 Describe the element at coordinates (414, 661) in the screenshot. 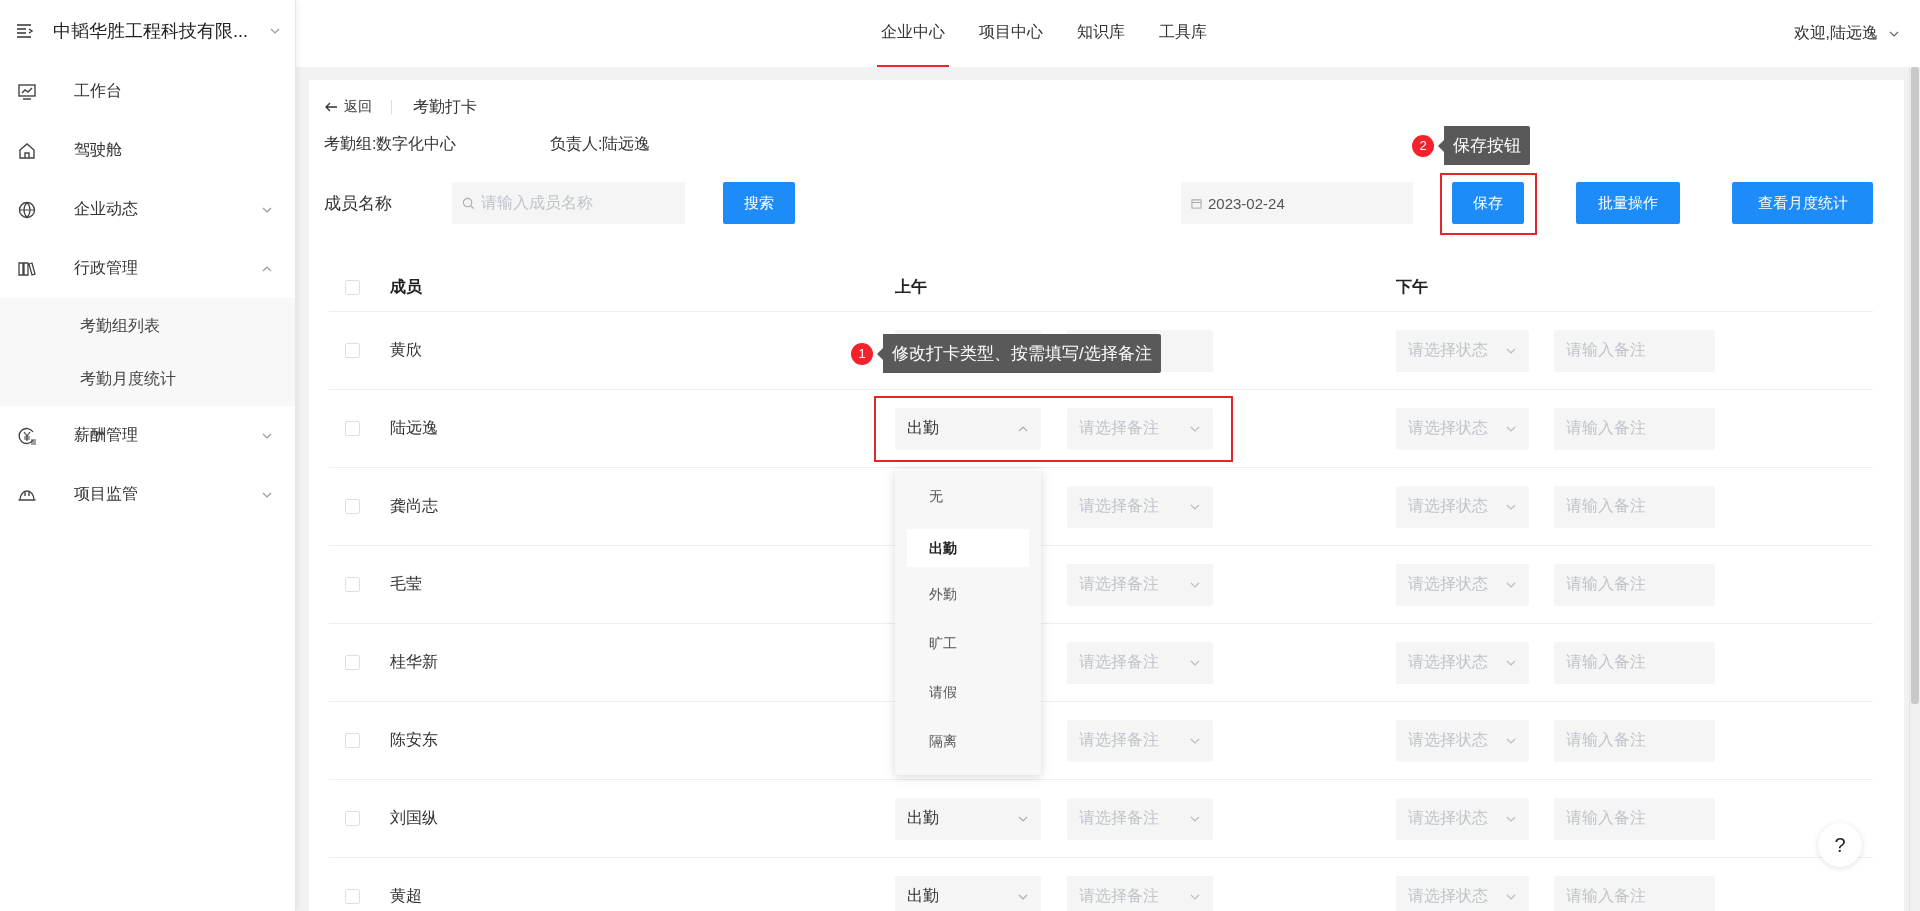

I see `member-name: 桂华新` at that location.